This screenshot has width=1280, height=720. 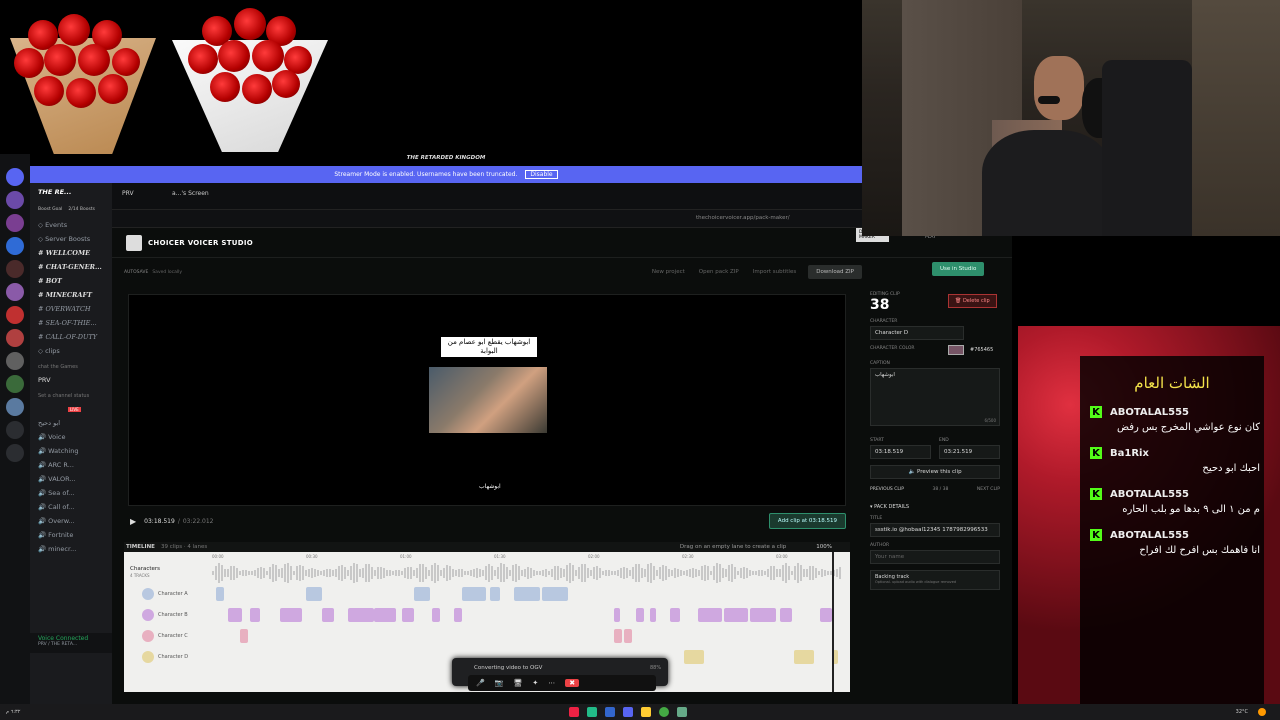 I want to click on open-pack-button: Open pack ZIP, so click(x=719, y=272).